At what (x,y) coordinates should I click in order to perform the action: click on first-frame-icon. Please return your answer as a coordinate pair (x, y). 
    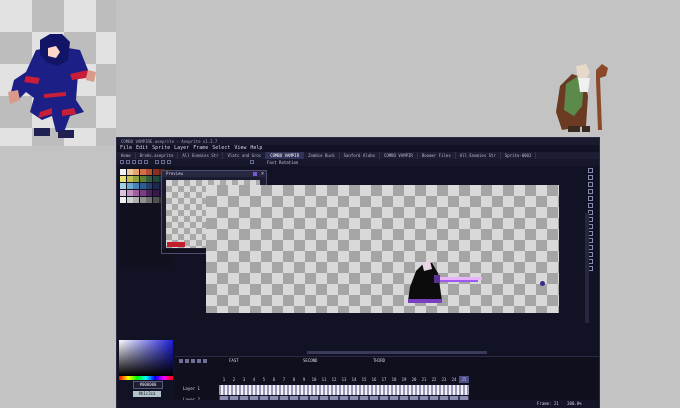
    Looking at the image, I should click on (128, 162).